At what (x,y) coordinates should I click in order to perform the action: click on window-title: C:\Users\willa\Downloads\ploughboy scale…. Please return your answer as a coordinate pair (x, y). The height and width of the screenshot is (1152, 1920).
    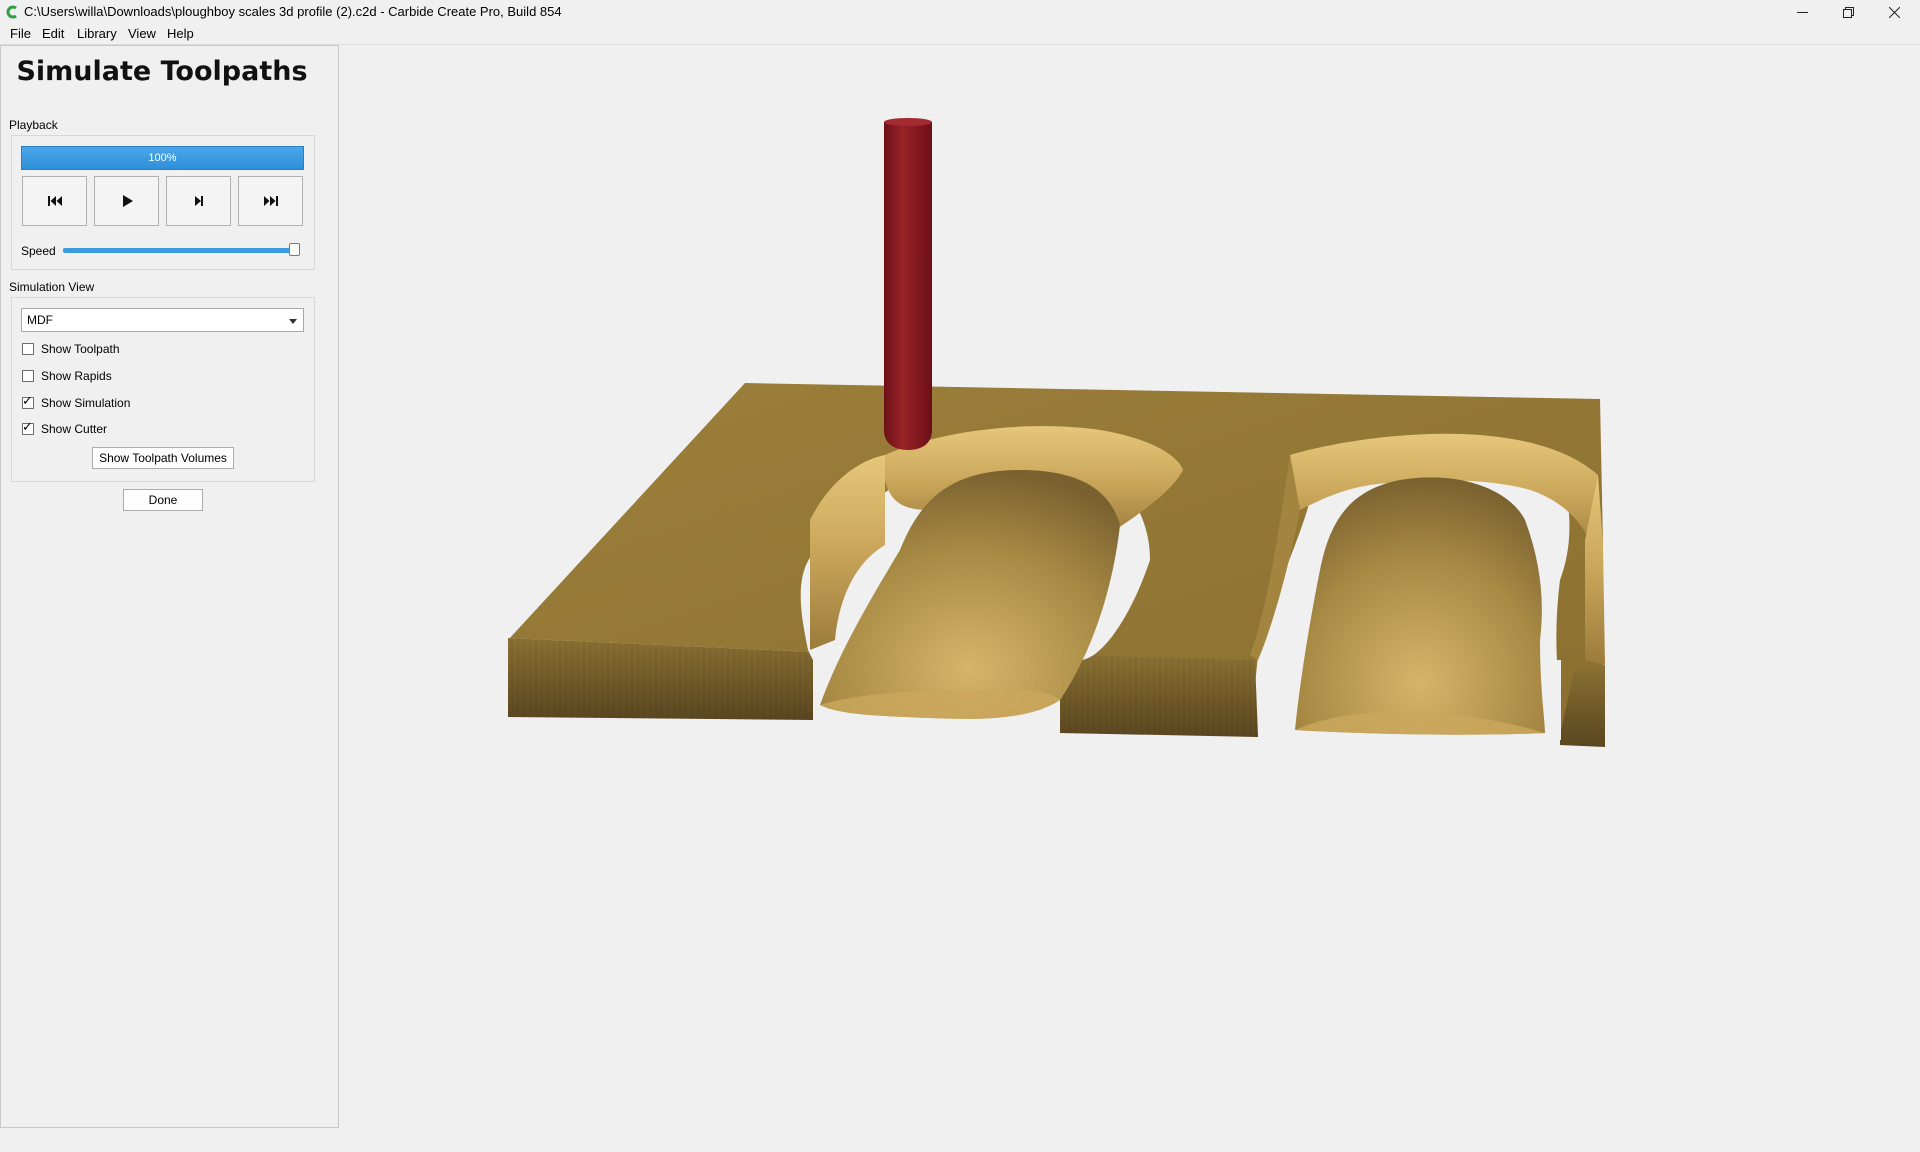
    Looking at the image, I should click on (293, 11).